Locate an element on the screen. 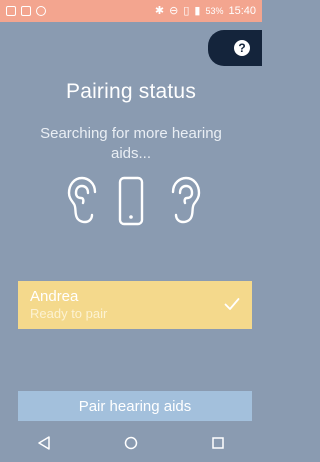 The height and width of the screenshot is (462, 320). status-bar-right: ✱ ⊖ ▯ ▮ 53% 15:40 is located at coordinates (205, 11).